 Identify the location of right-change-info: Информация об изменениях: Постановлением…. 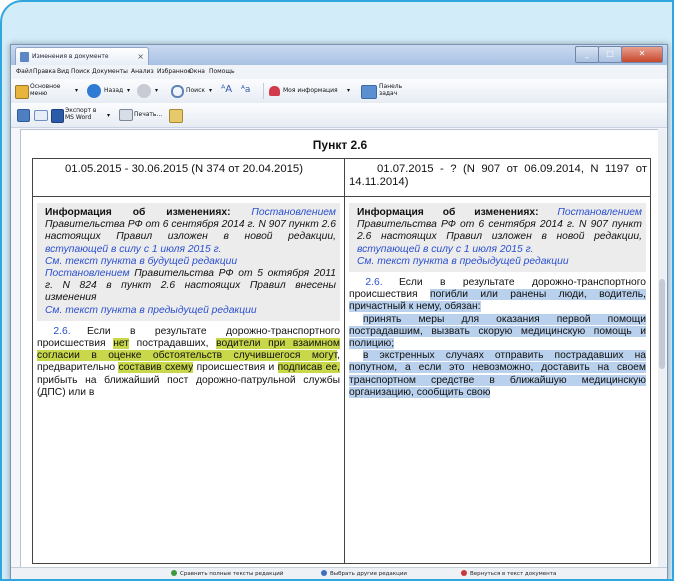
(497, 238).